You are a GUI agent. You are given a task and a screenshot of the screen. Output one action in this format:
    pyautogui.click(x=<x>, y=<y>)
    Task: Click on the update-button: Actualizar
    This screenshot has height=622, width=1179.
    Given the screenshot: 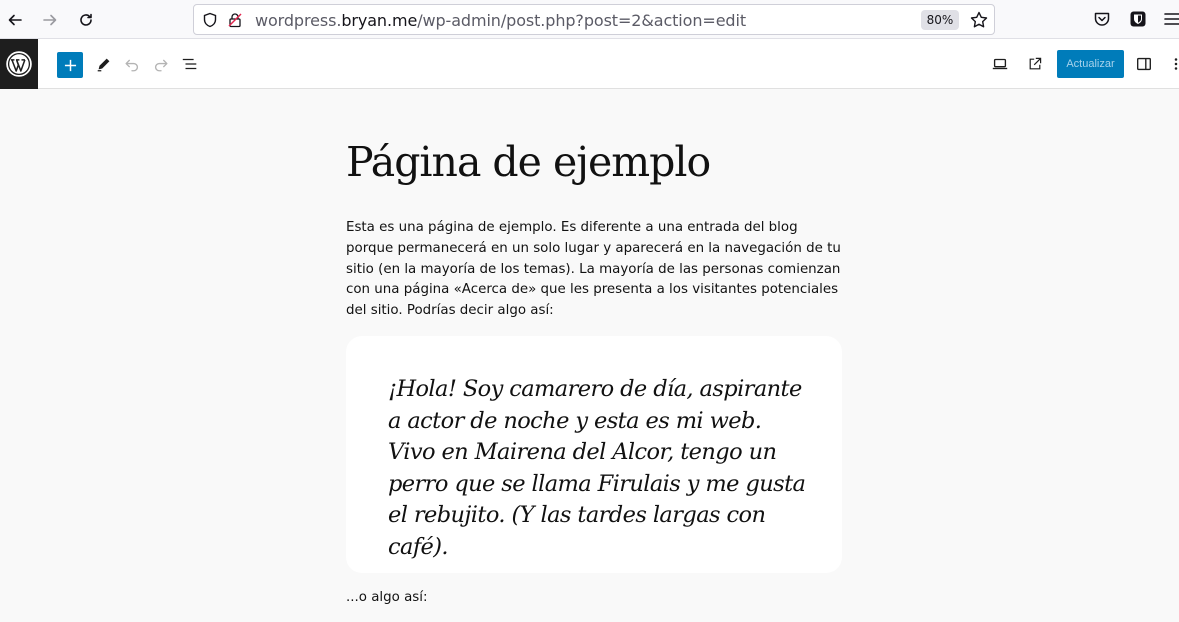 What is the action you would take?
    pyautogui.click(x=1090, y=64)
    